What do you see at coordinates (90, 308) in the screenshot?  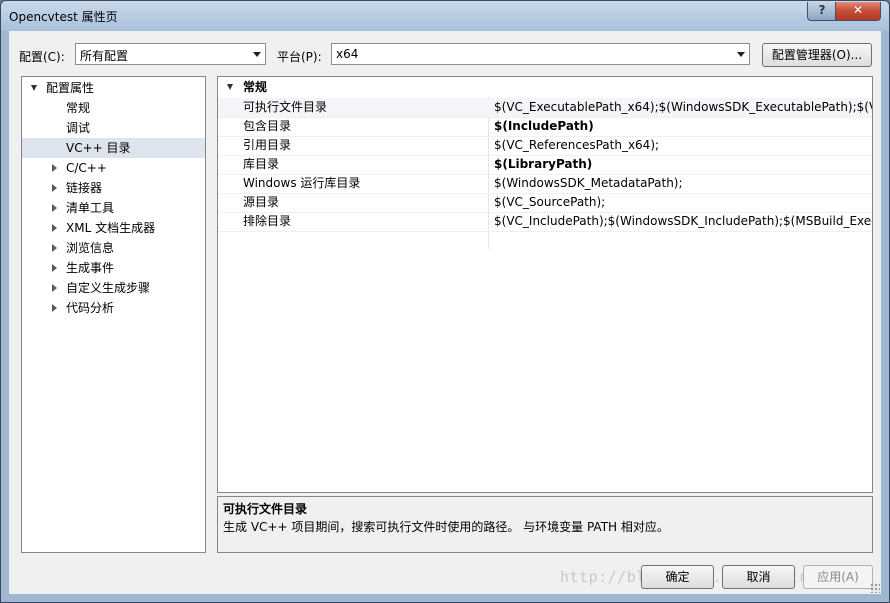 I see `tree-item-label: 代码分析` at bounding box center [90, 308].